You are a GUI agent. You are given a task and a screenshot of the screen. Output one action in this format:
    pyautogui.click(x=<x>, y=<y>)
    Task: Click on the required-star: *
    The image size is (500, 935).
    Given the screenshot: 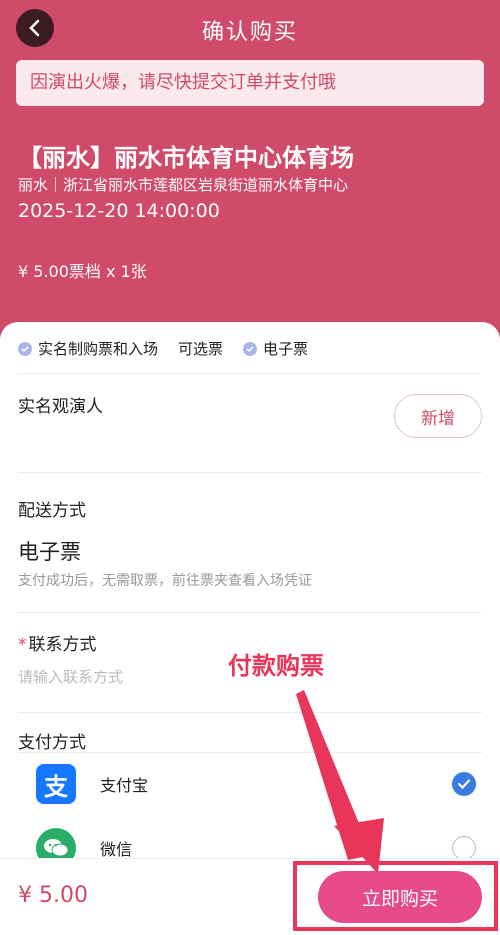 What is the action you would take?
    pyautogui.click(x=22, y=645)
    